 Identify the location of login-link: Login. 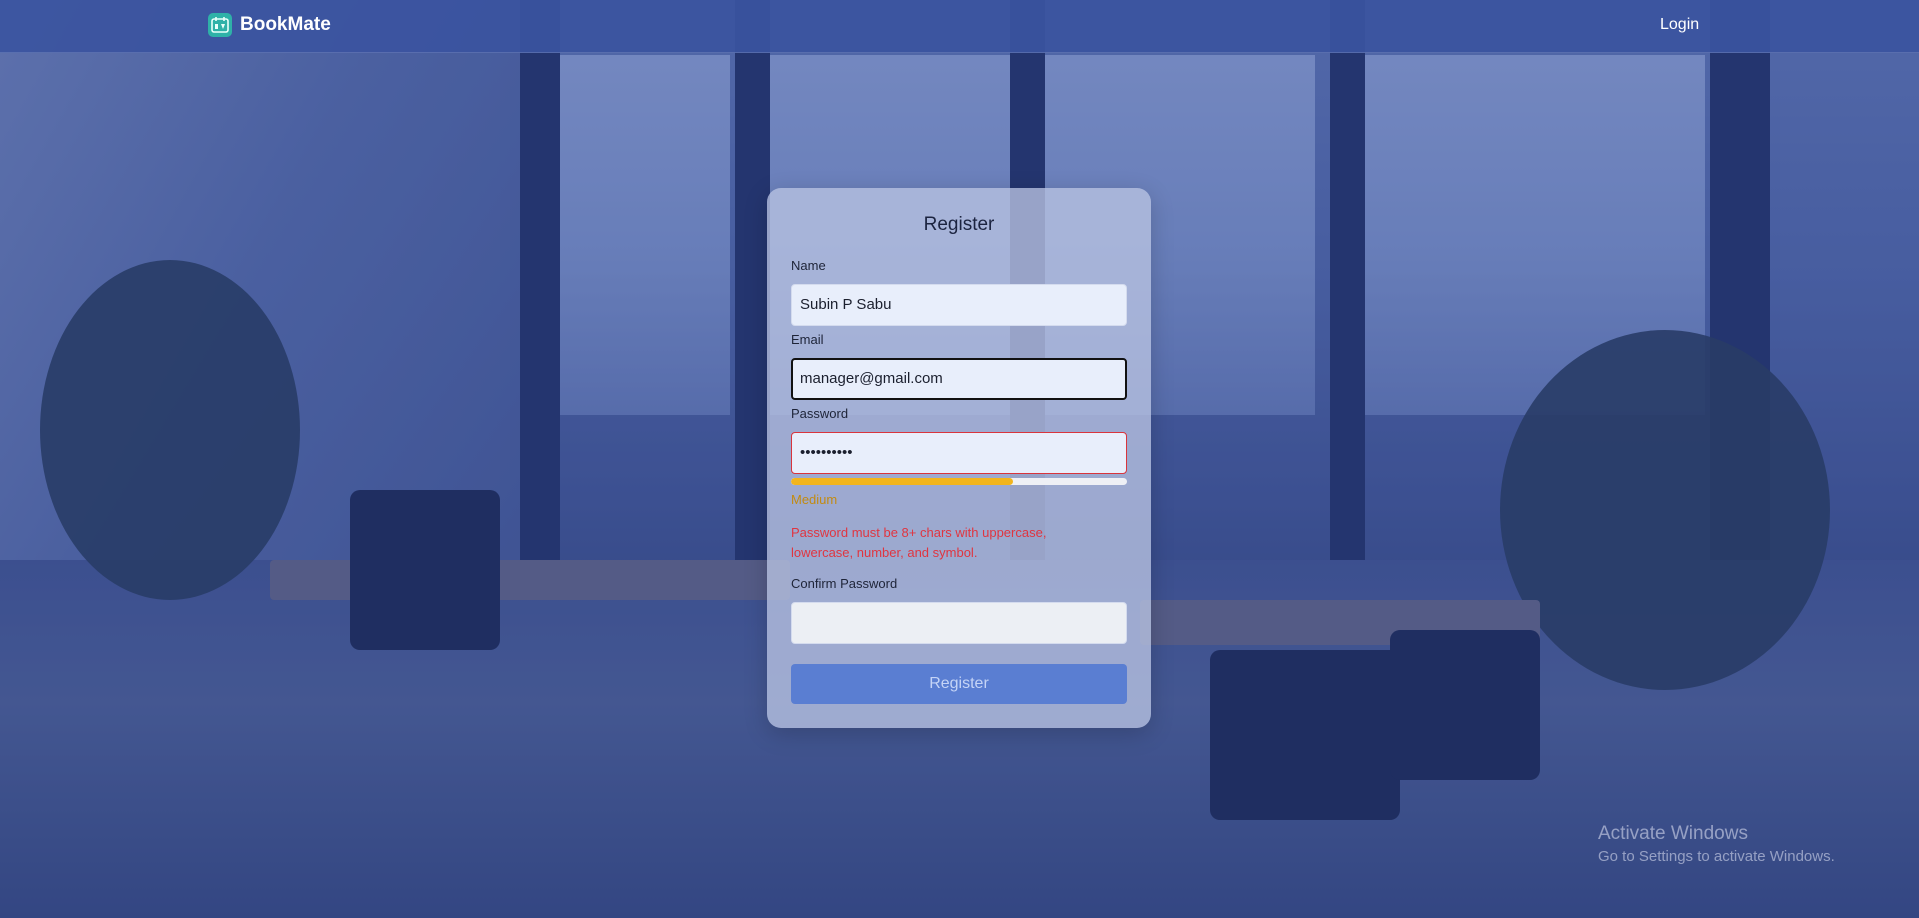
(1679, 25).